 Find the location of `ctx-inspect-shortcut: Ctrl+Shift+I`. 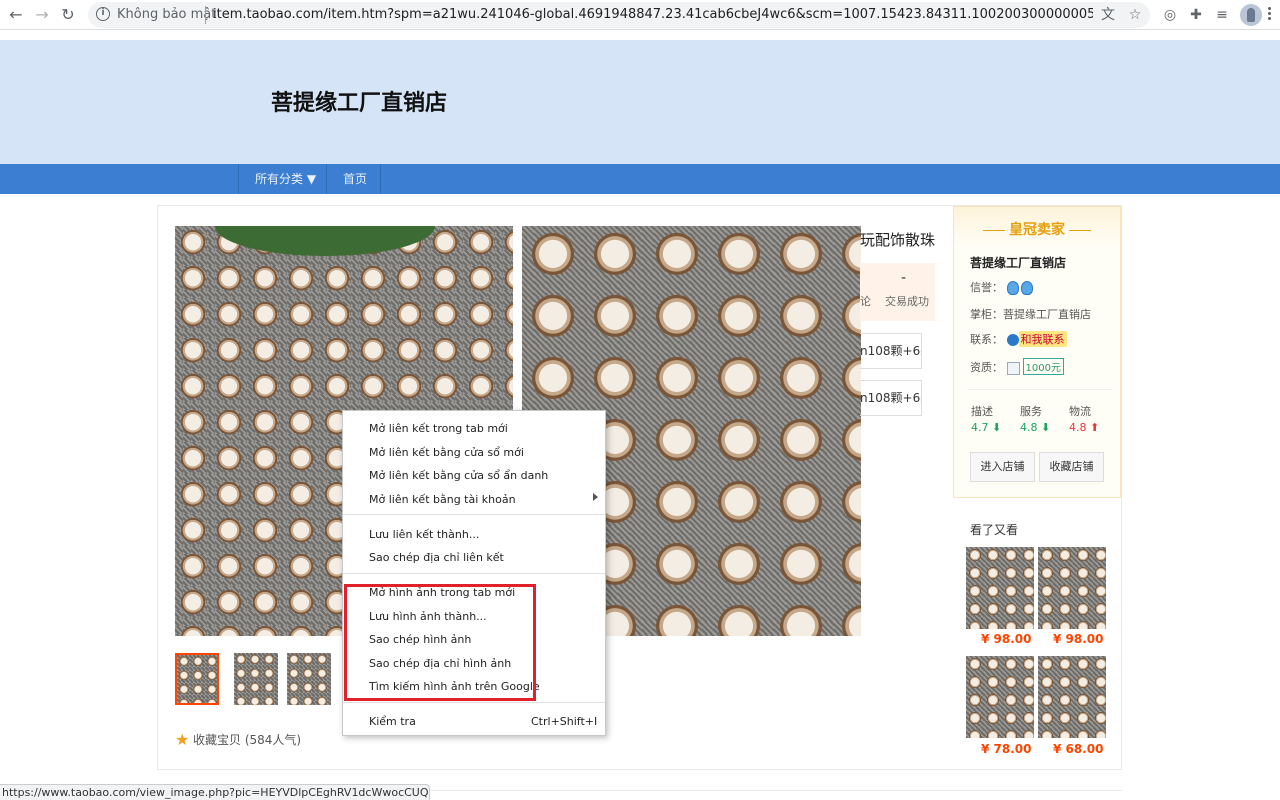

ctx-inspect-shortcut: Ctrl+Shift+I is located at coordinates (564, 721).